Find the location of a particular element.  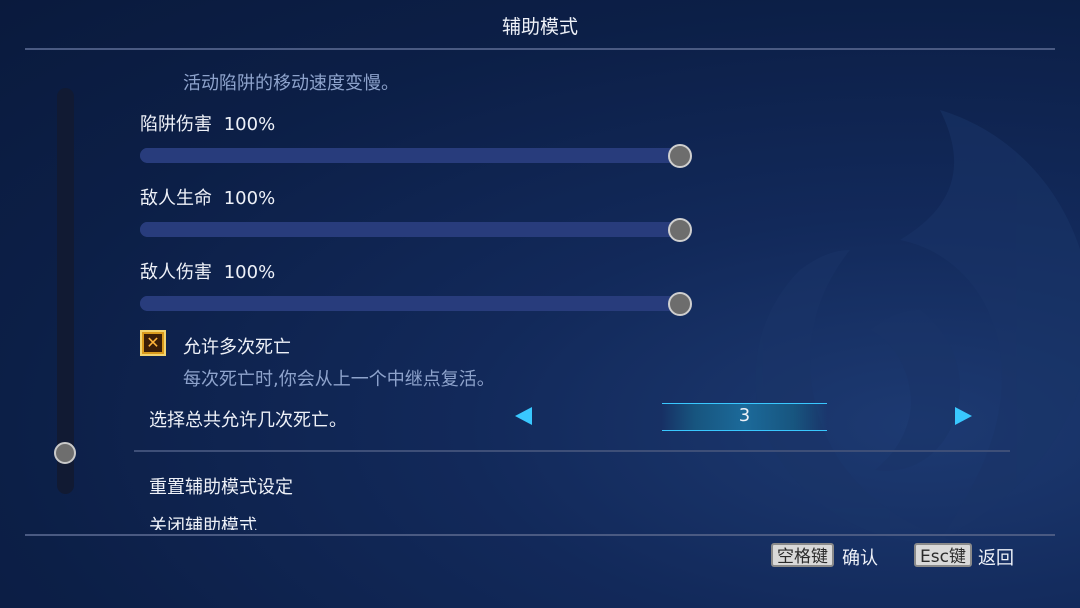

reset-assist-mode-button: 重置辅助模式设定 is located at coordinates (221, 486).